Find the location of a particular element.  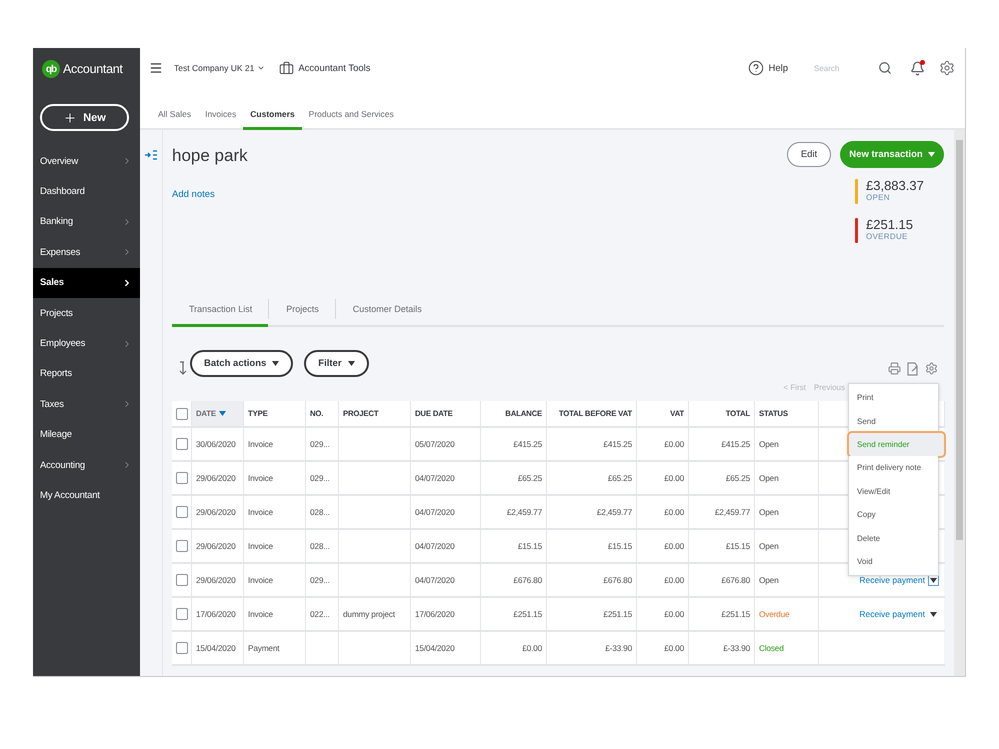

print-icon is located at coordinates (894, 368).